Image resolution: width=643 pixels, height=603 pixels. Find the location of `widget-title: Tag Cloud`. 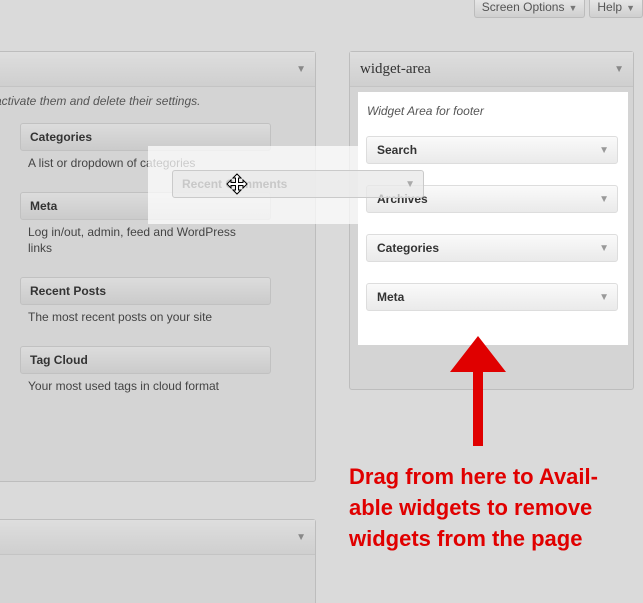

widget-title: Tag Cloud is located at coordinates (59, 360).